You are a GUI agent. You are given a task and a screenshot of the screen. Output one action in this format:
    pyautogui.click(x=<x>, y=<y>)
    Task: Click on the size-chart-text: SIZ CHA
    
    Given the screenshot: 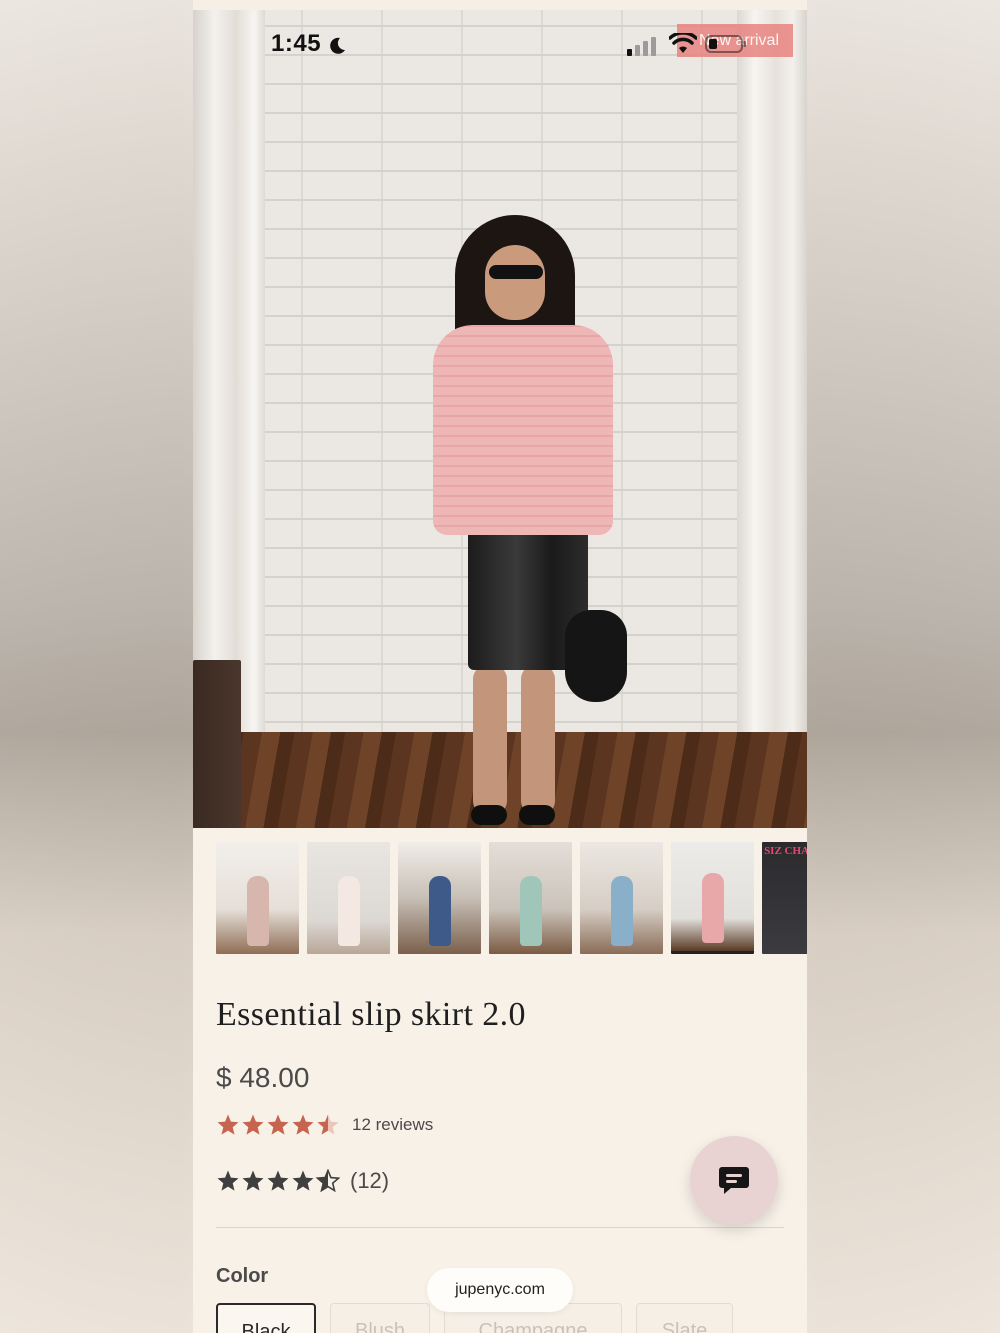 What is the action you would take?
    pyautogui.click(x=785, y=851)
    